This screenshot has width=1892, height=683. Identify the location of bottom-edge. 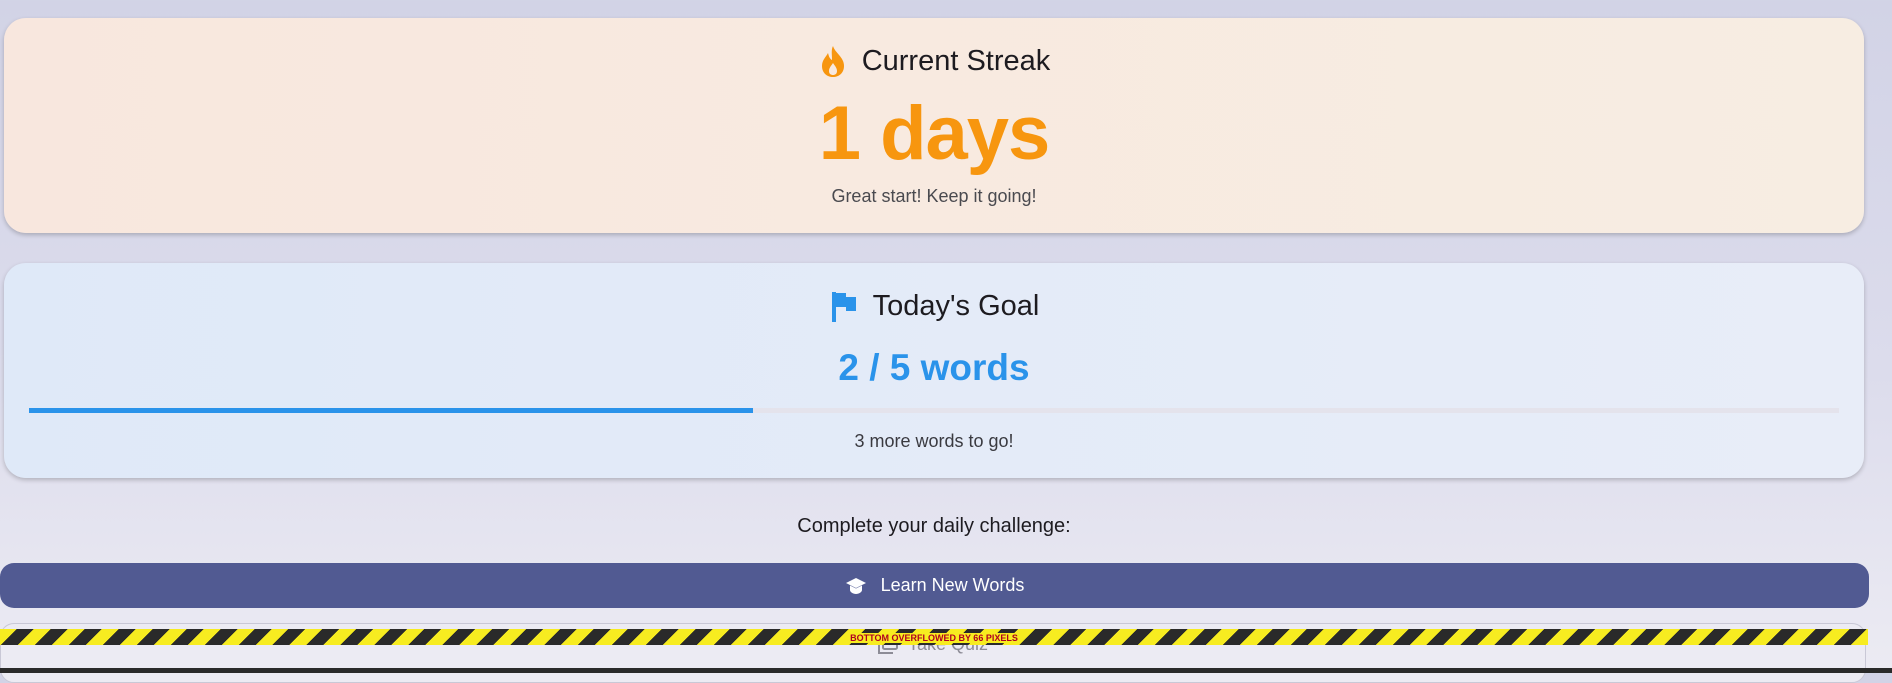
(946, 670).